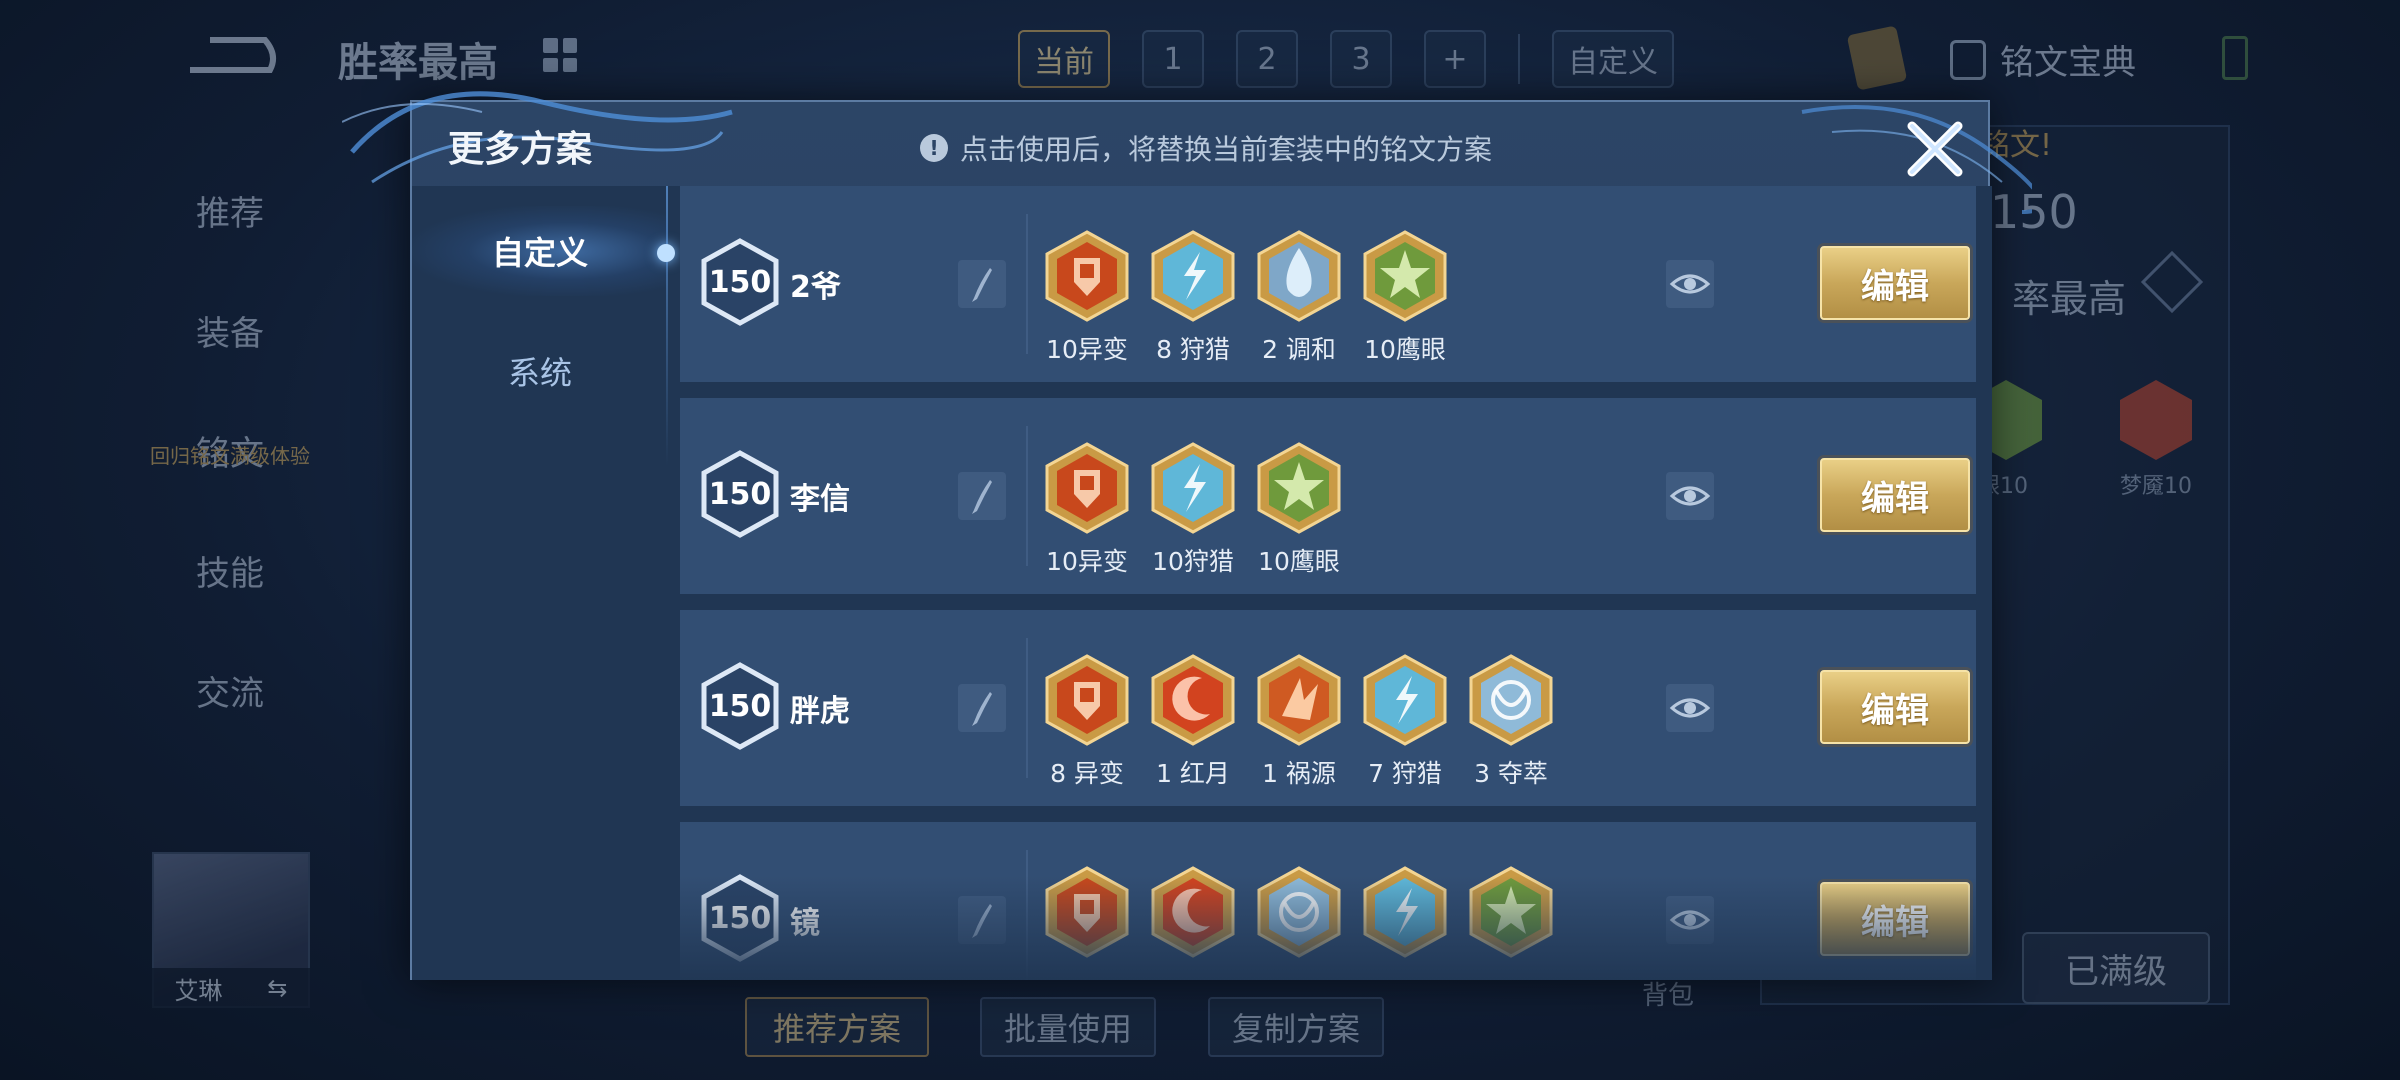 The image size is (2400, 1080). I want to click on copy-plan-button: 复制方案, so click(1296, 1027).